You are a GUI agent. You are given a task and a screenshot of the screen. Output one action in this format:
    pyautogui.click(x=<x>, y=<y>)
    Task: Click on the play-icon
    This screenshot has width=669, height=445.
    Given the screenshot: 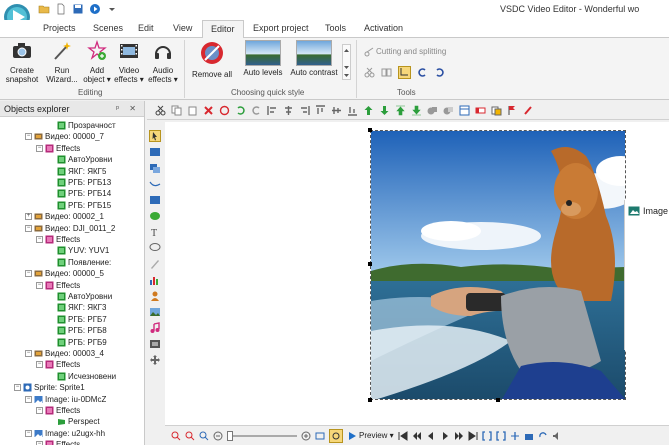 What is the action you would take?
    pyautogui.click(x=95, y=9)
    